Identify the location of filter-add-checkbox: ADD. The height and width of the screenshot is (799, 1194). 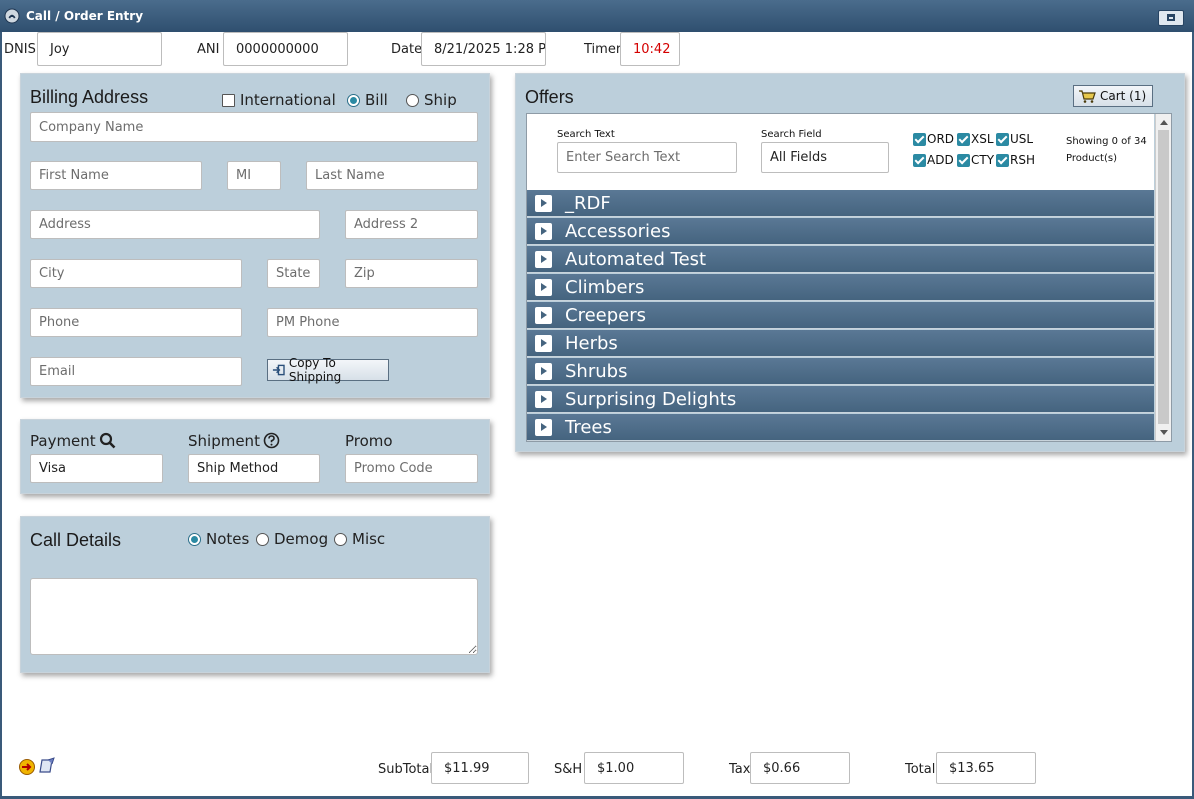
(933, 160).